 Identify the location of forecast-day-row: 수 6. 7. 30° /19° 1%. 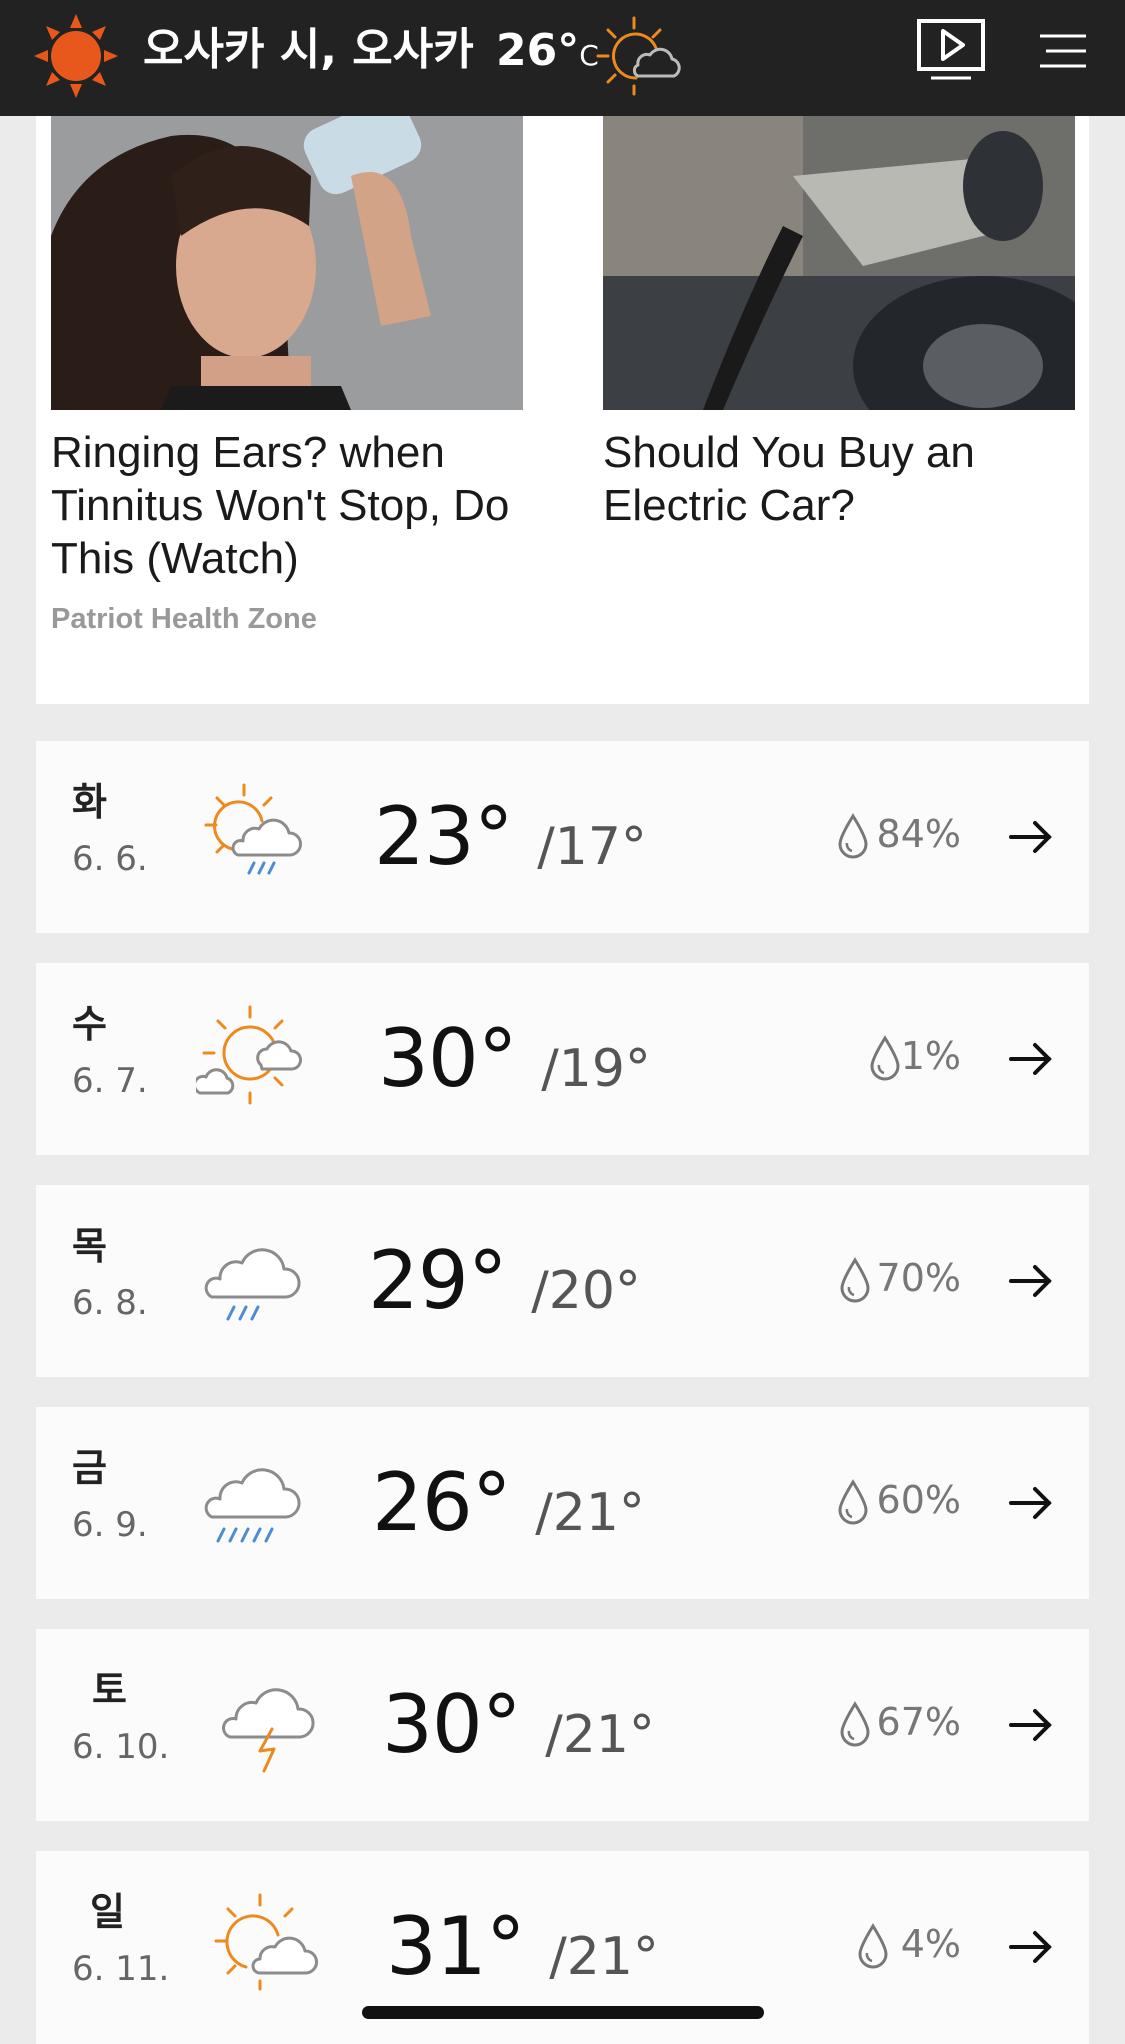
(562, 1059).